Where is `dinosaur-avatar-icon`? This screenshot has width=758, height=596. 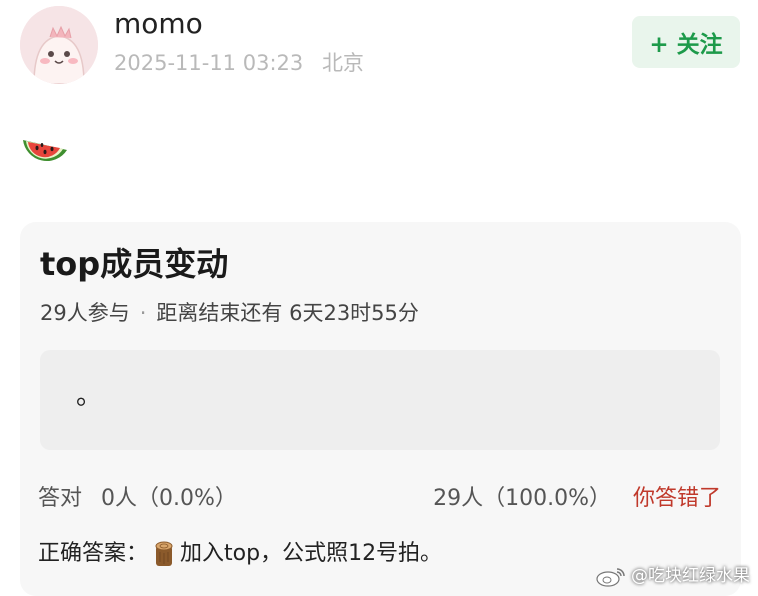 dinosaur-avatar-icon is located at coordinates (59, 45).